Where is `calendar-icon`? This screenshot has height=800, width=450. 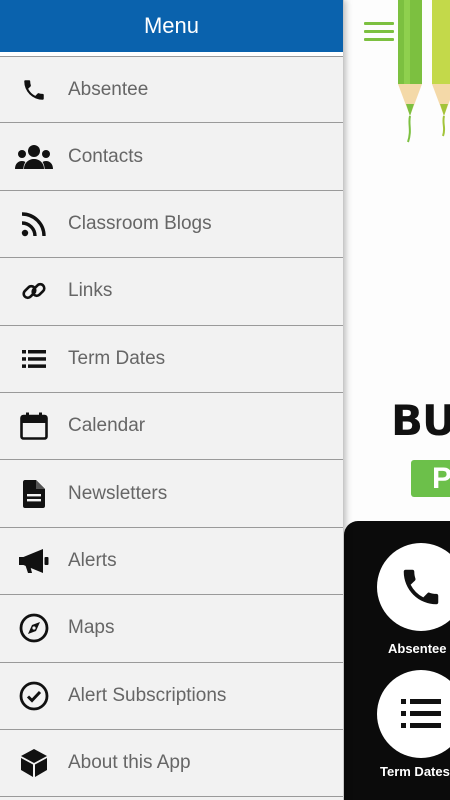 calendar-icon is located at coordinates (34, 426).